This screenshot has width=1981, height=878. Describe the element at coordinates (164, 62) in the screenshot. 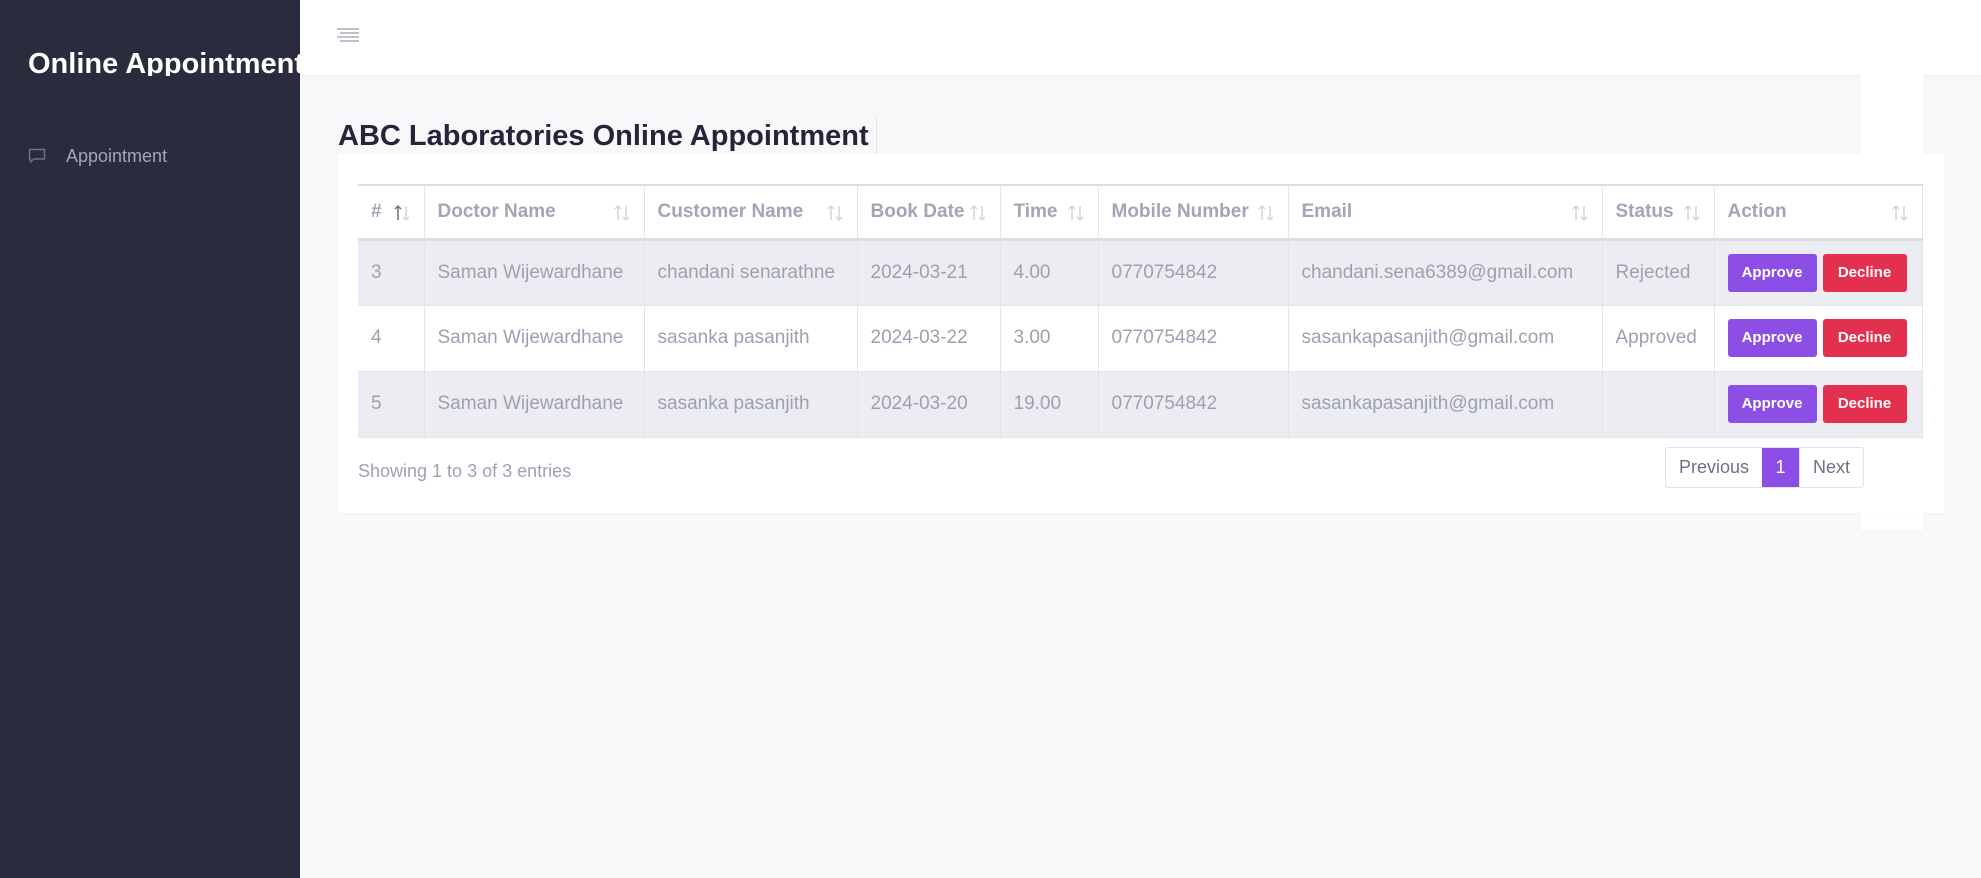

I see `brand-title: Online Appointment` at that location.